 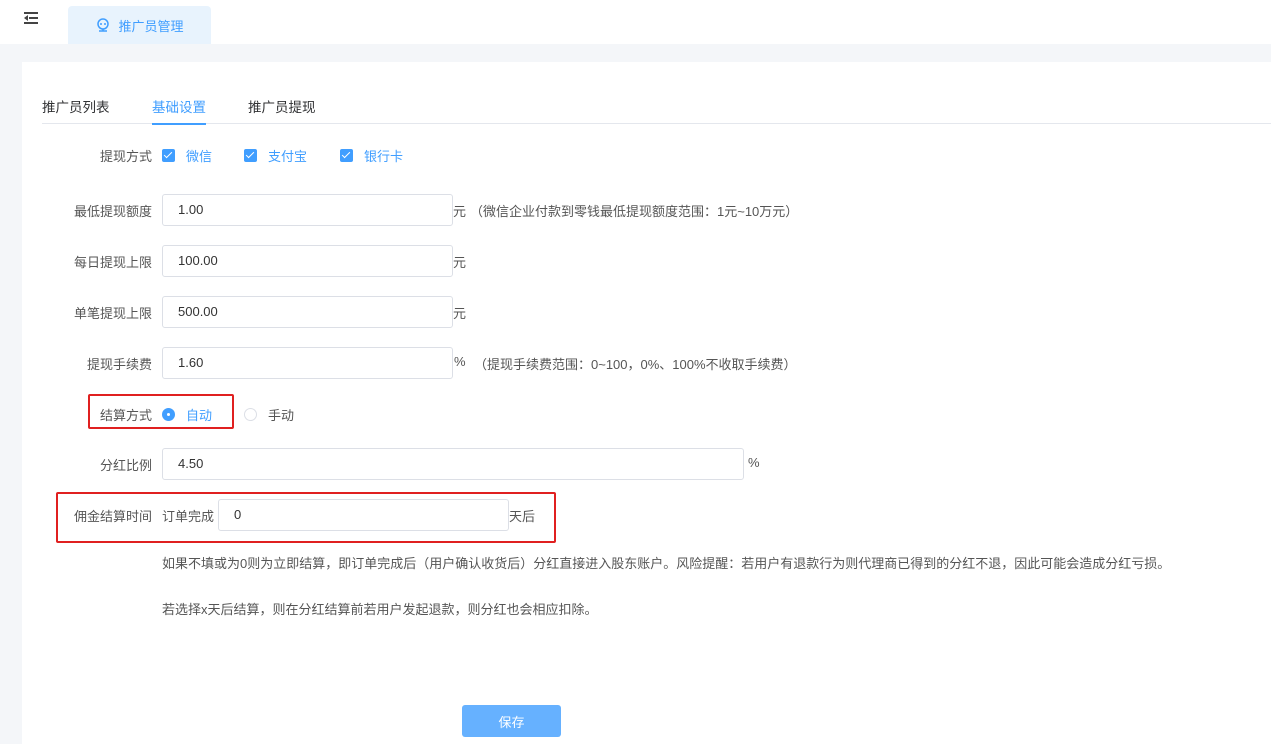 What do you see at coordinates (384, 156) in the screenshot?
I see `checkbox-bankcard-label: 银行卡` at bounding box center [384, 156].